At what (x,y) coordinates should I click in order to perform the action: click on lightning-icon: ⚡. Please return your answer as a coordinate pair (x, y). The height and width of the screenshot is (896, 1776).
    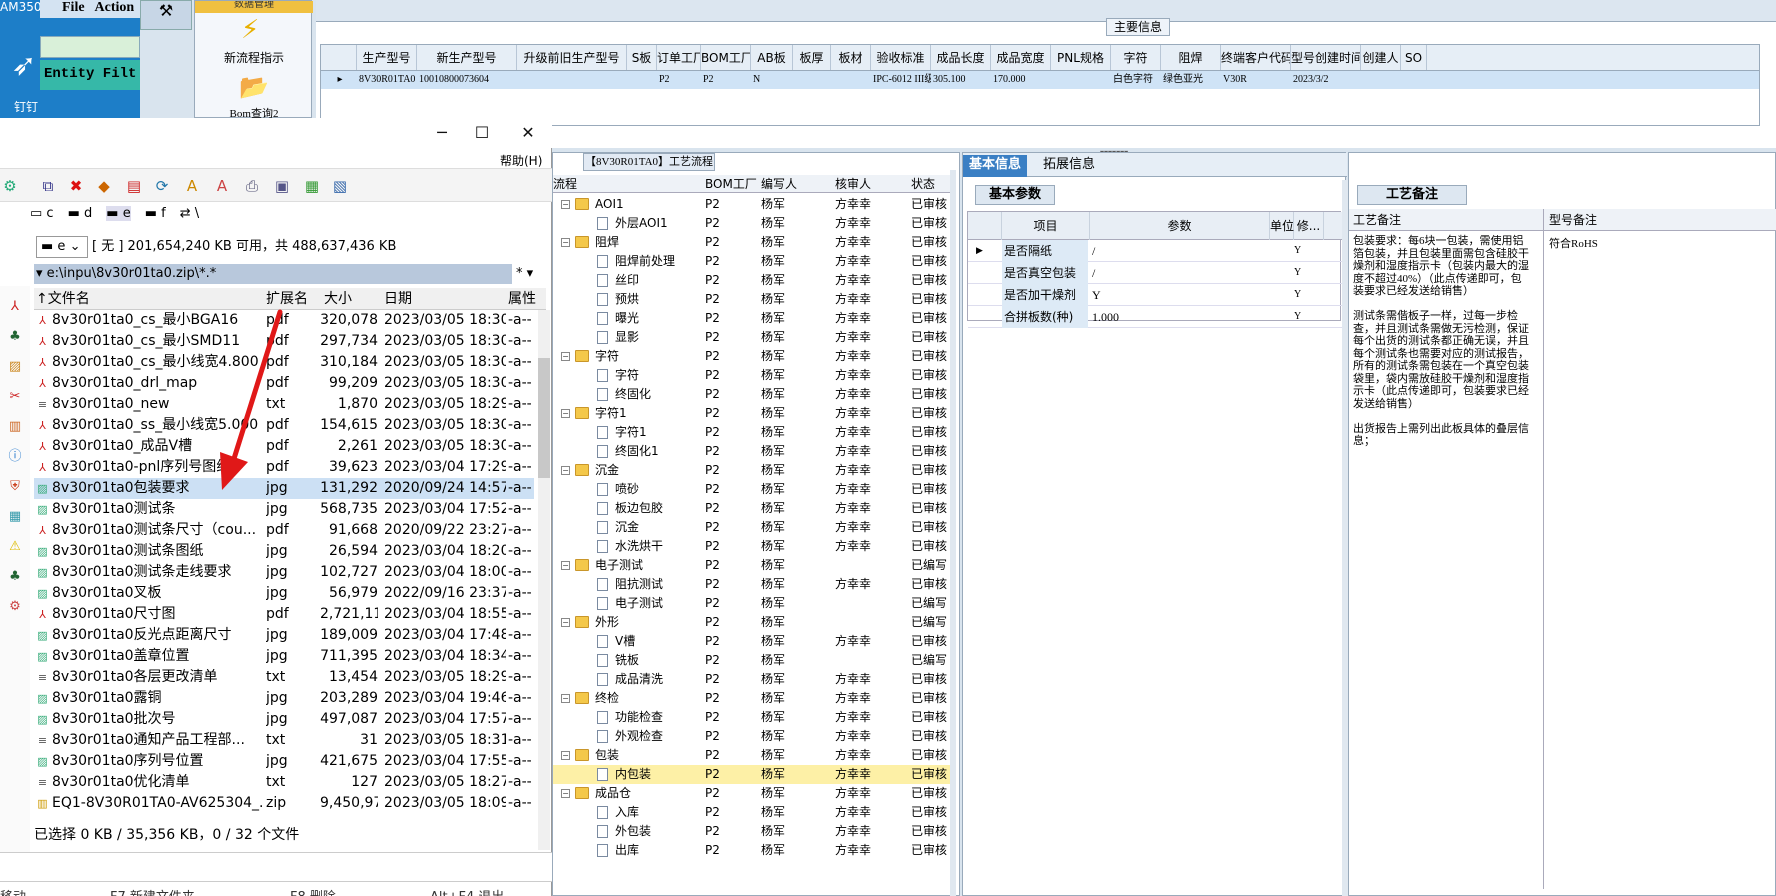
    Looking at the image, I should click on (250, 30).